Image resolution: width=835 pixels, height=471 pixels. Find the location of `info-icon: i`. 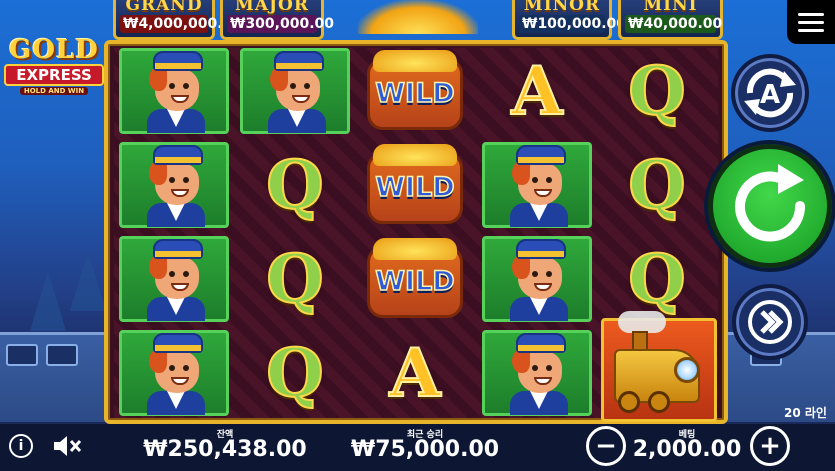

info-icon: i is located at coordinates (21, 446).